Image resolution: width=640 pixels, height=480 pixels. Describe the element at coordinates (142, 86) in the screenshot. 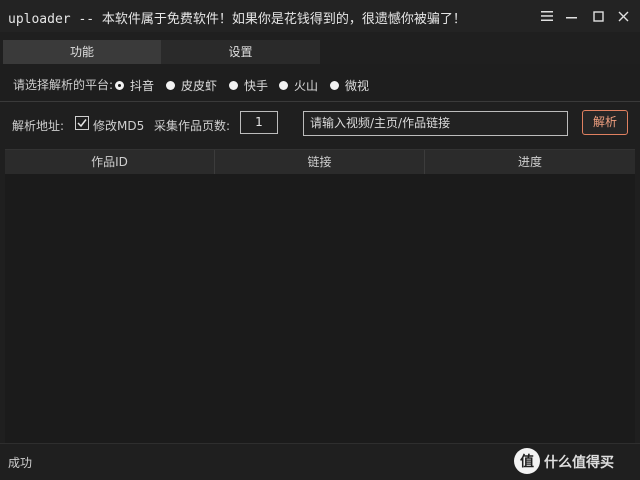

I see `radio-label: 抖音` at that location.